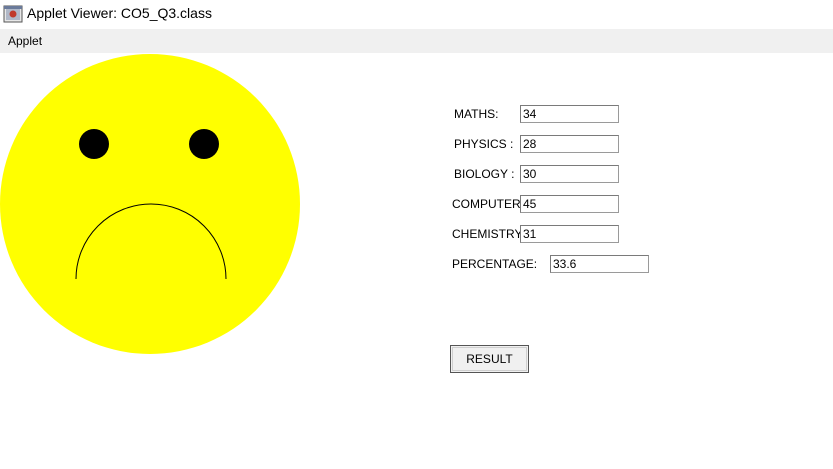 The width and height of the screenshot is (833, 469). Describe the element at coordinates (204, 144) in the screenshot. I see `right-eye` at that location.